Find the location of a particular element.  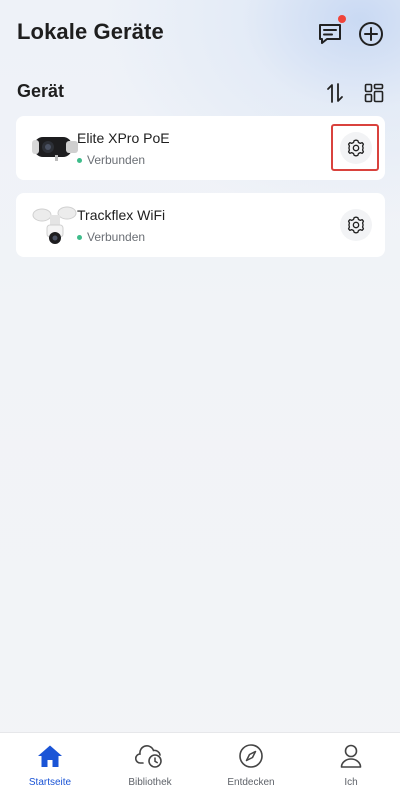

grid-layout-icon is located at coordinates (374, 93).